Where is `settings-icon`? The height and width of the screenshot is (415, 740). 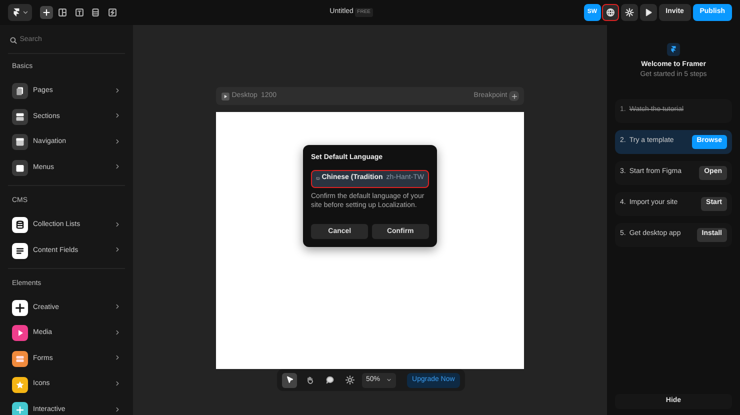 settings-icon is located at coordinates (630, 12).